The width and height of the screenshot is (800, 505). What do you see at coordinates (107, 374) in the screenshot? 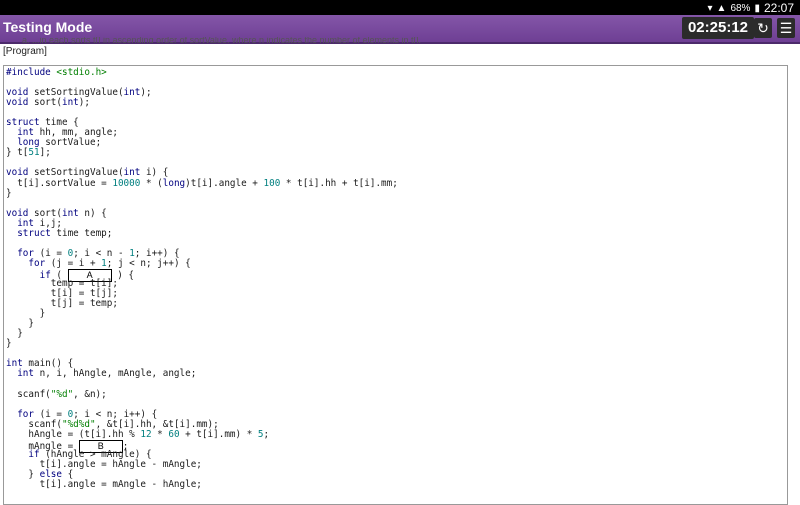
I see `code-line: int n, i, hAngle, mAngle, angle;` at bounding box center [107, 374].